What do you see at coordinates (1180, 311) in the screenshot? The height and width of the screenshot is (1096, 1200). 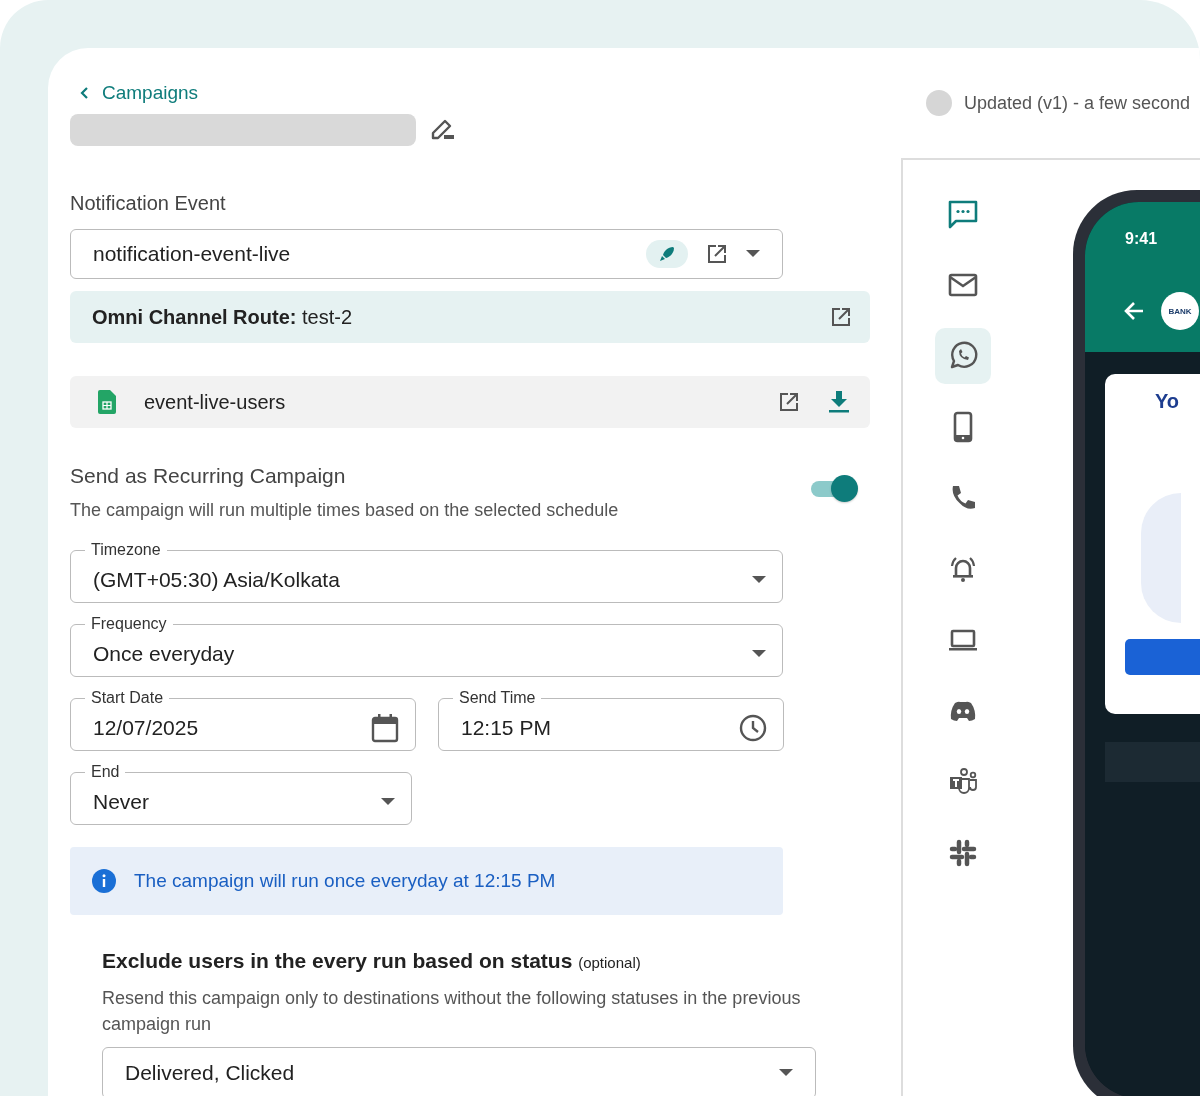 I see `bank-avatar: BANK` at bounding box center [1180, 311].